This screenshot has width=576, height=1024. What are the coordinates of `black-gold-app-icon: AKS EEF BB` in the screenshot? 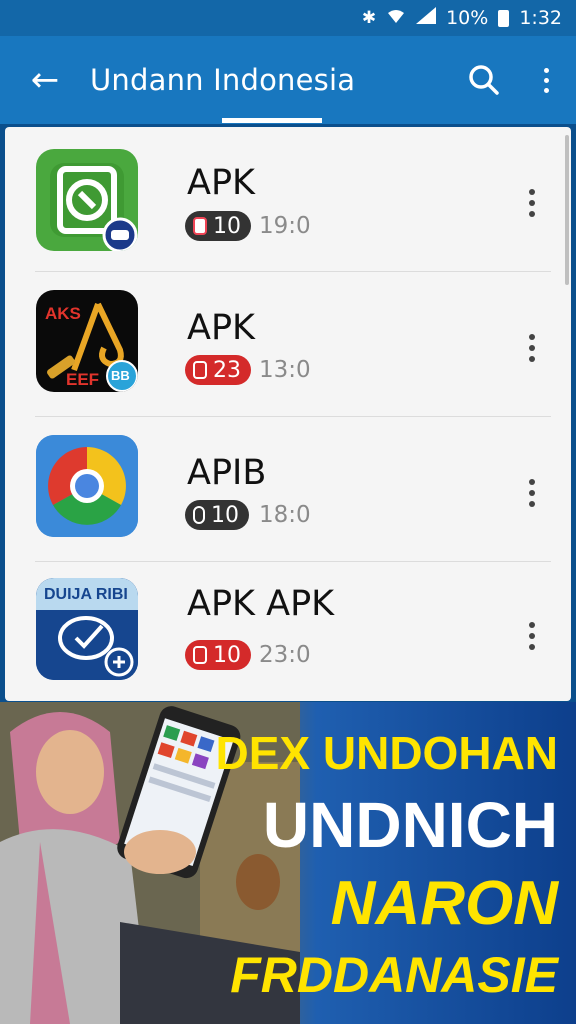 It's located at (87, 341).